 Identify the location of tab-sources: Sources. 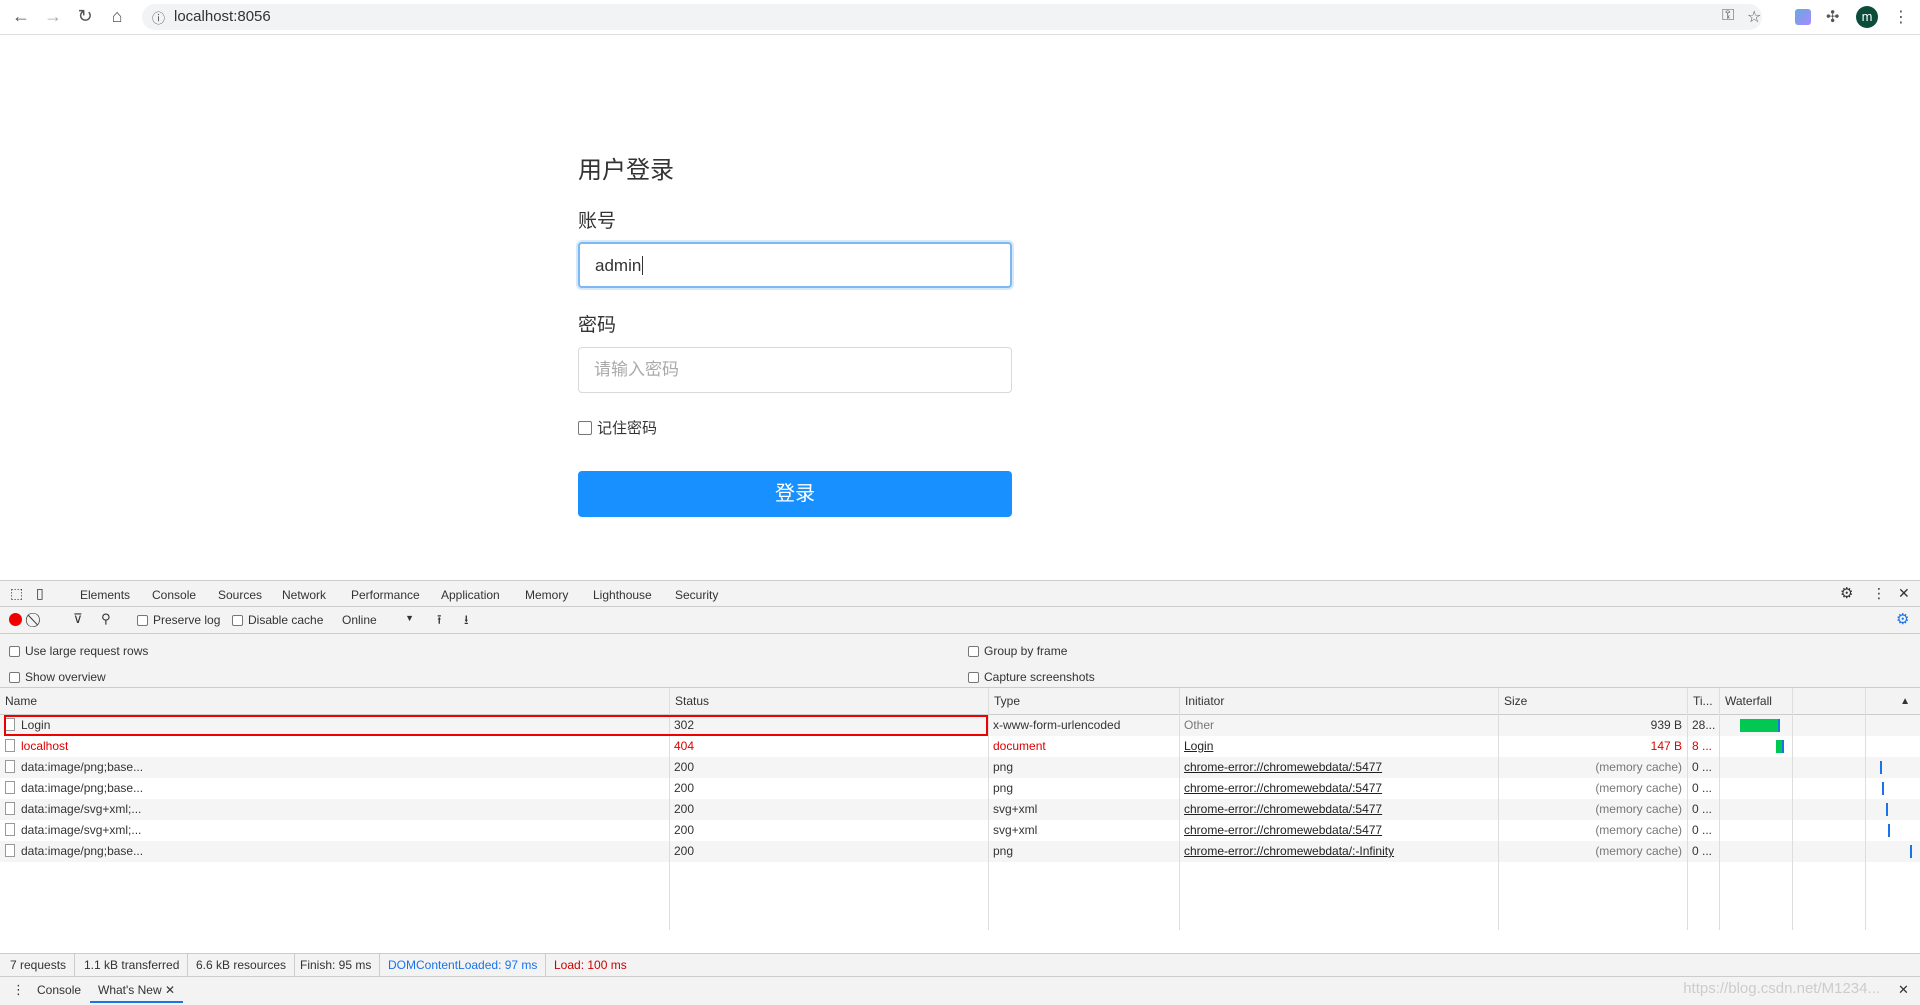
(240, 595).